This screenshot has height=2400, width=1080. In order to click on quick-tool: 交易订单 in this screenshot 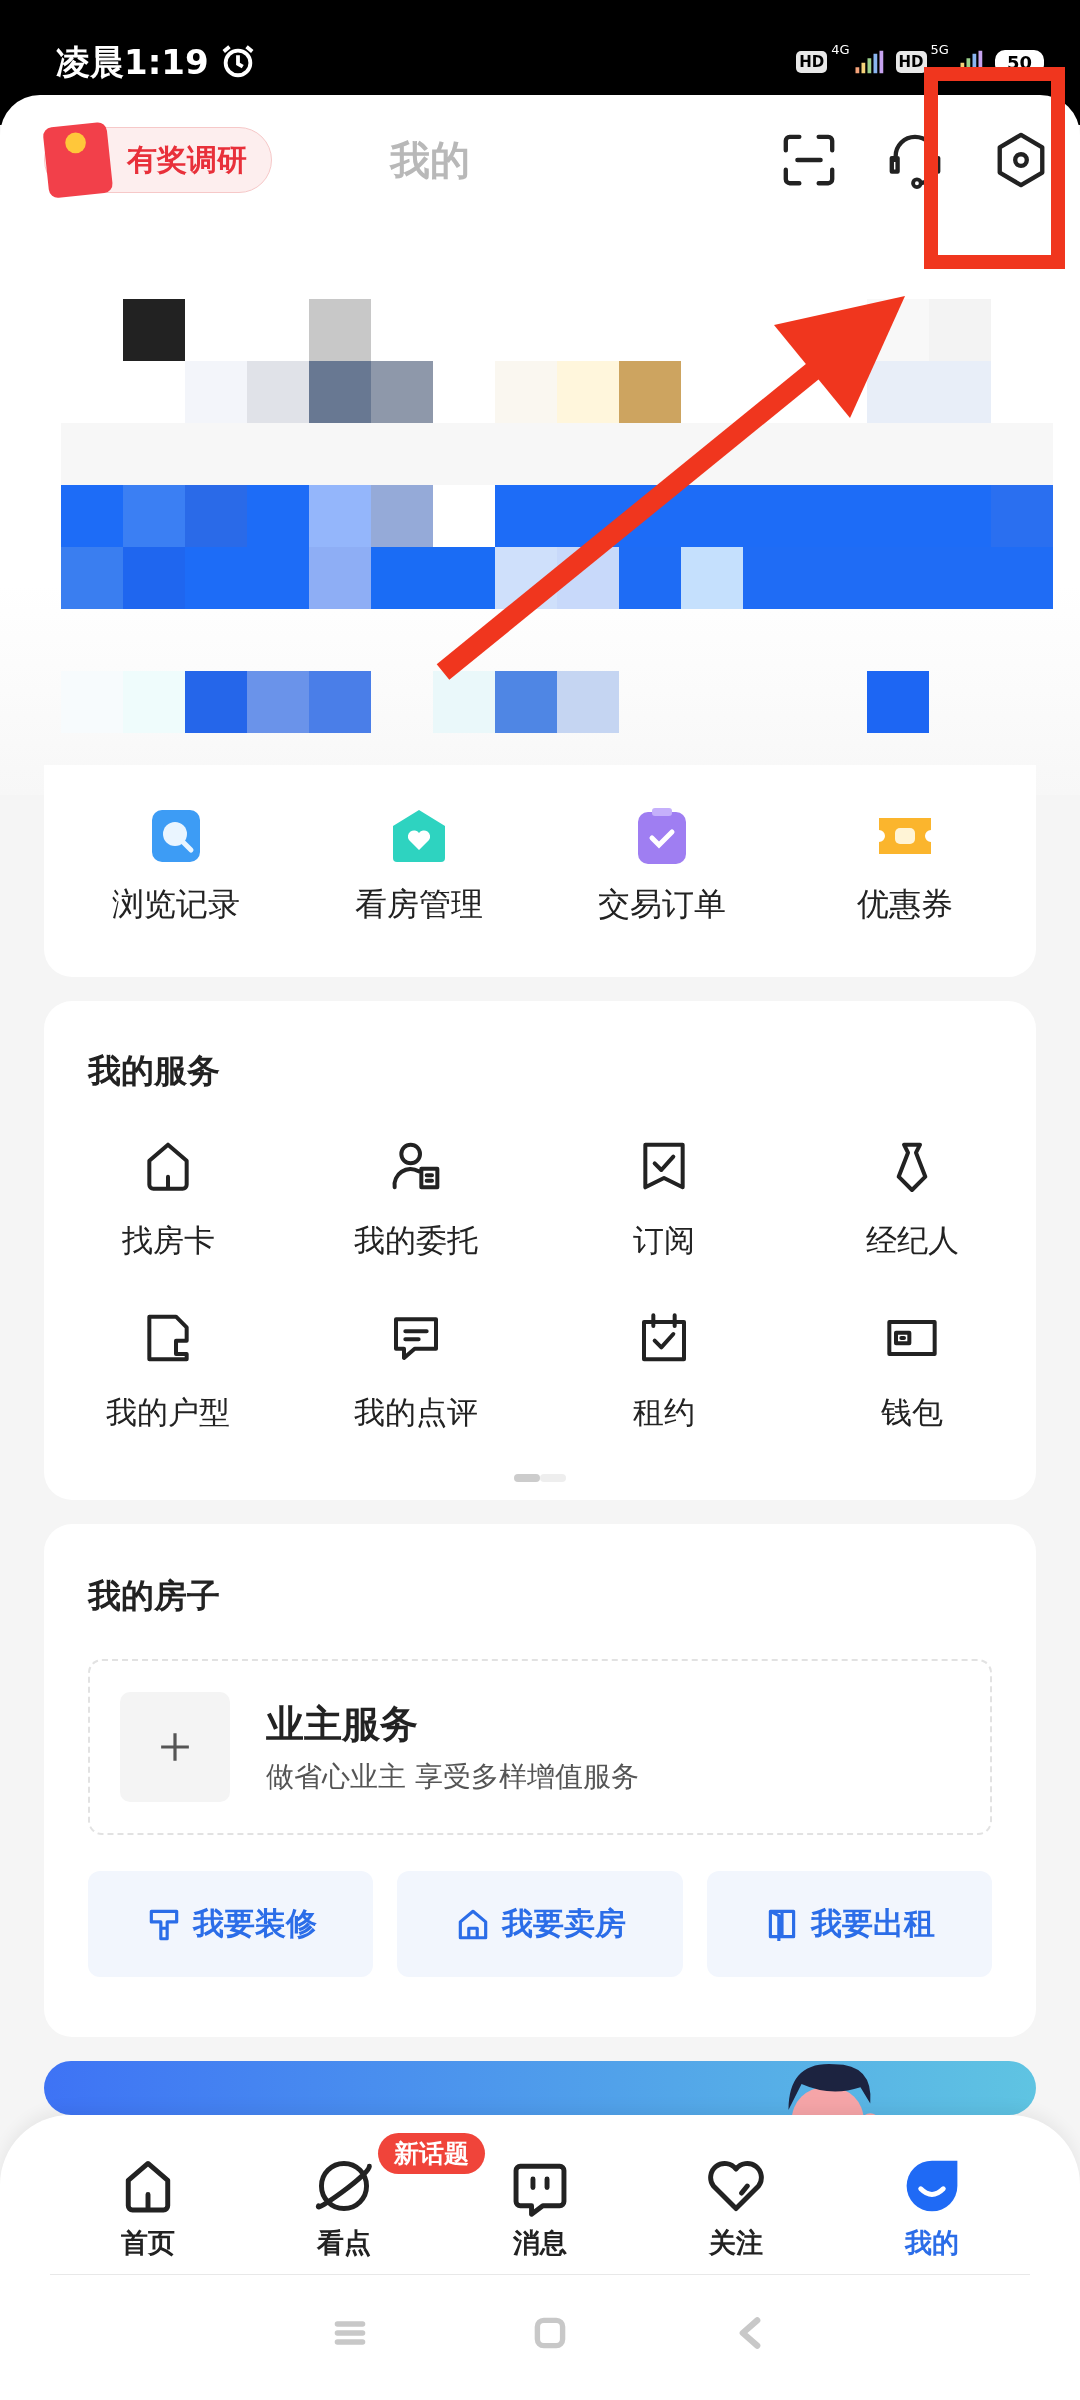, I will do `click(661, 866)`.